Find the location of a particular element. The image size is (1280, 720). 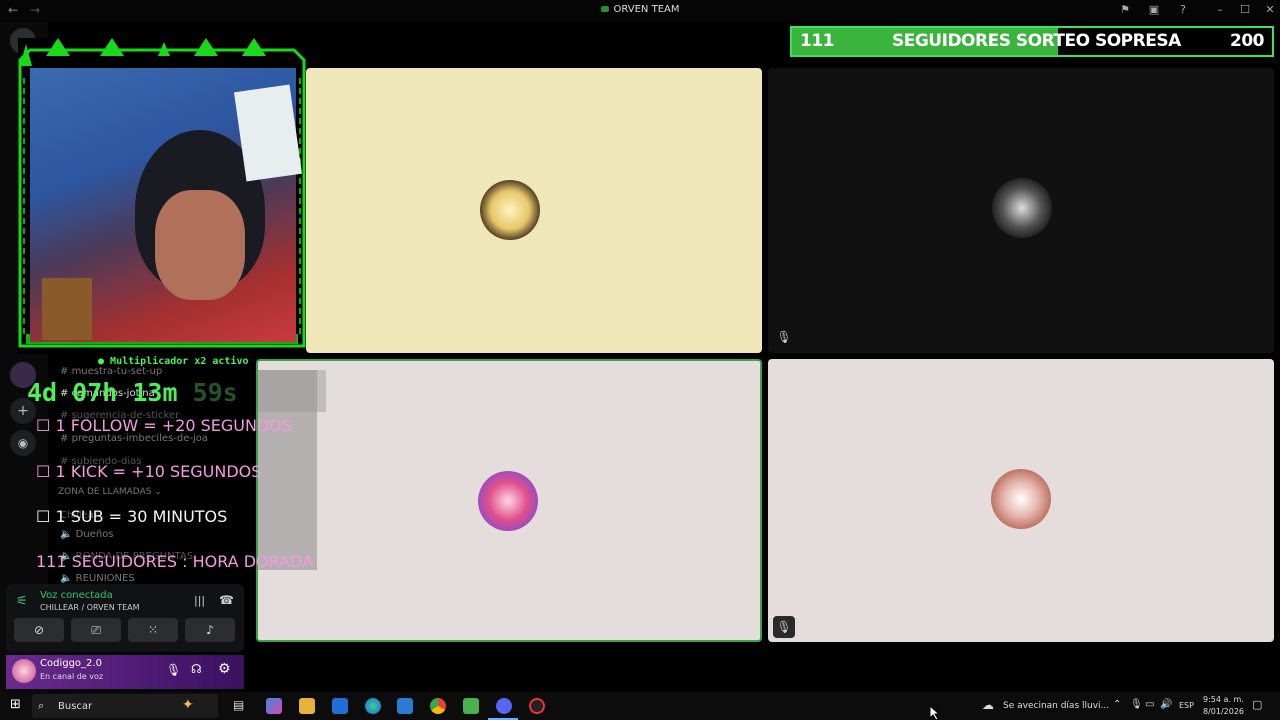

follower-goal-bar: 111 SEGUIDORES SORTEO SOPRESA 200 is located at coordinates (1032, 41).